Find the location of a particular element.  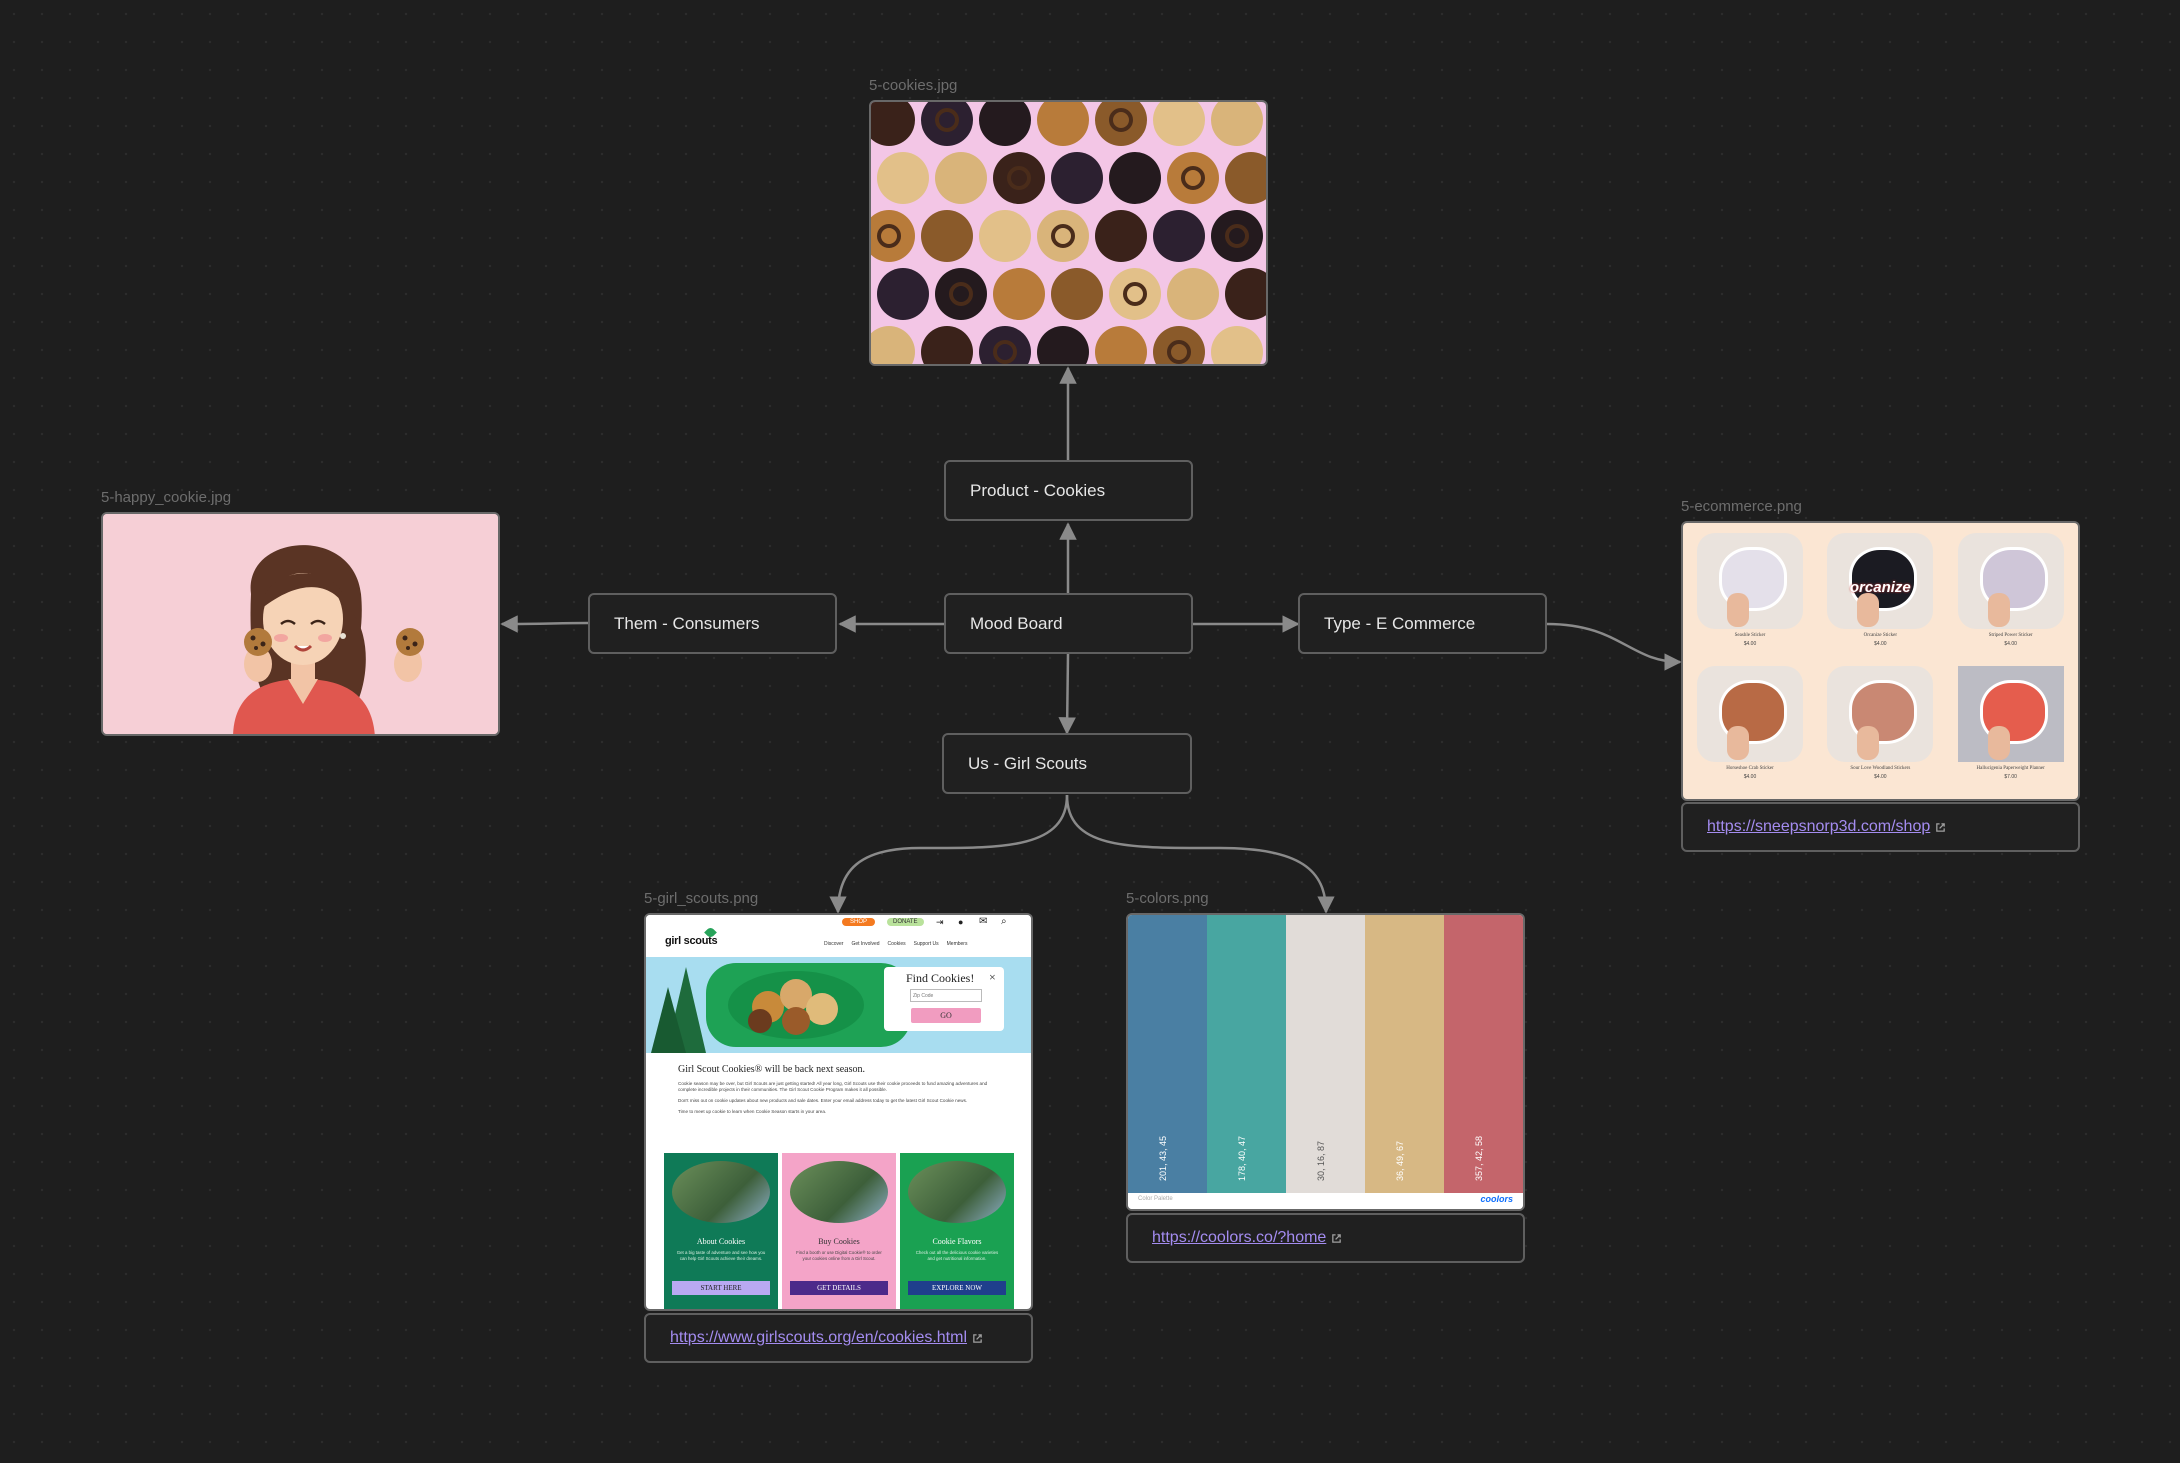

gs-find-title: Find Cookies! is located at coordinates (940, 978).